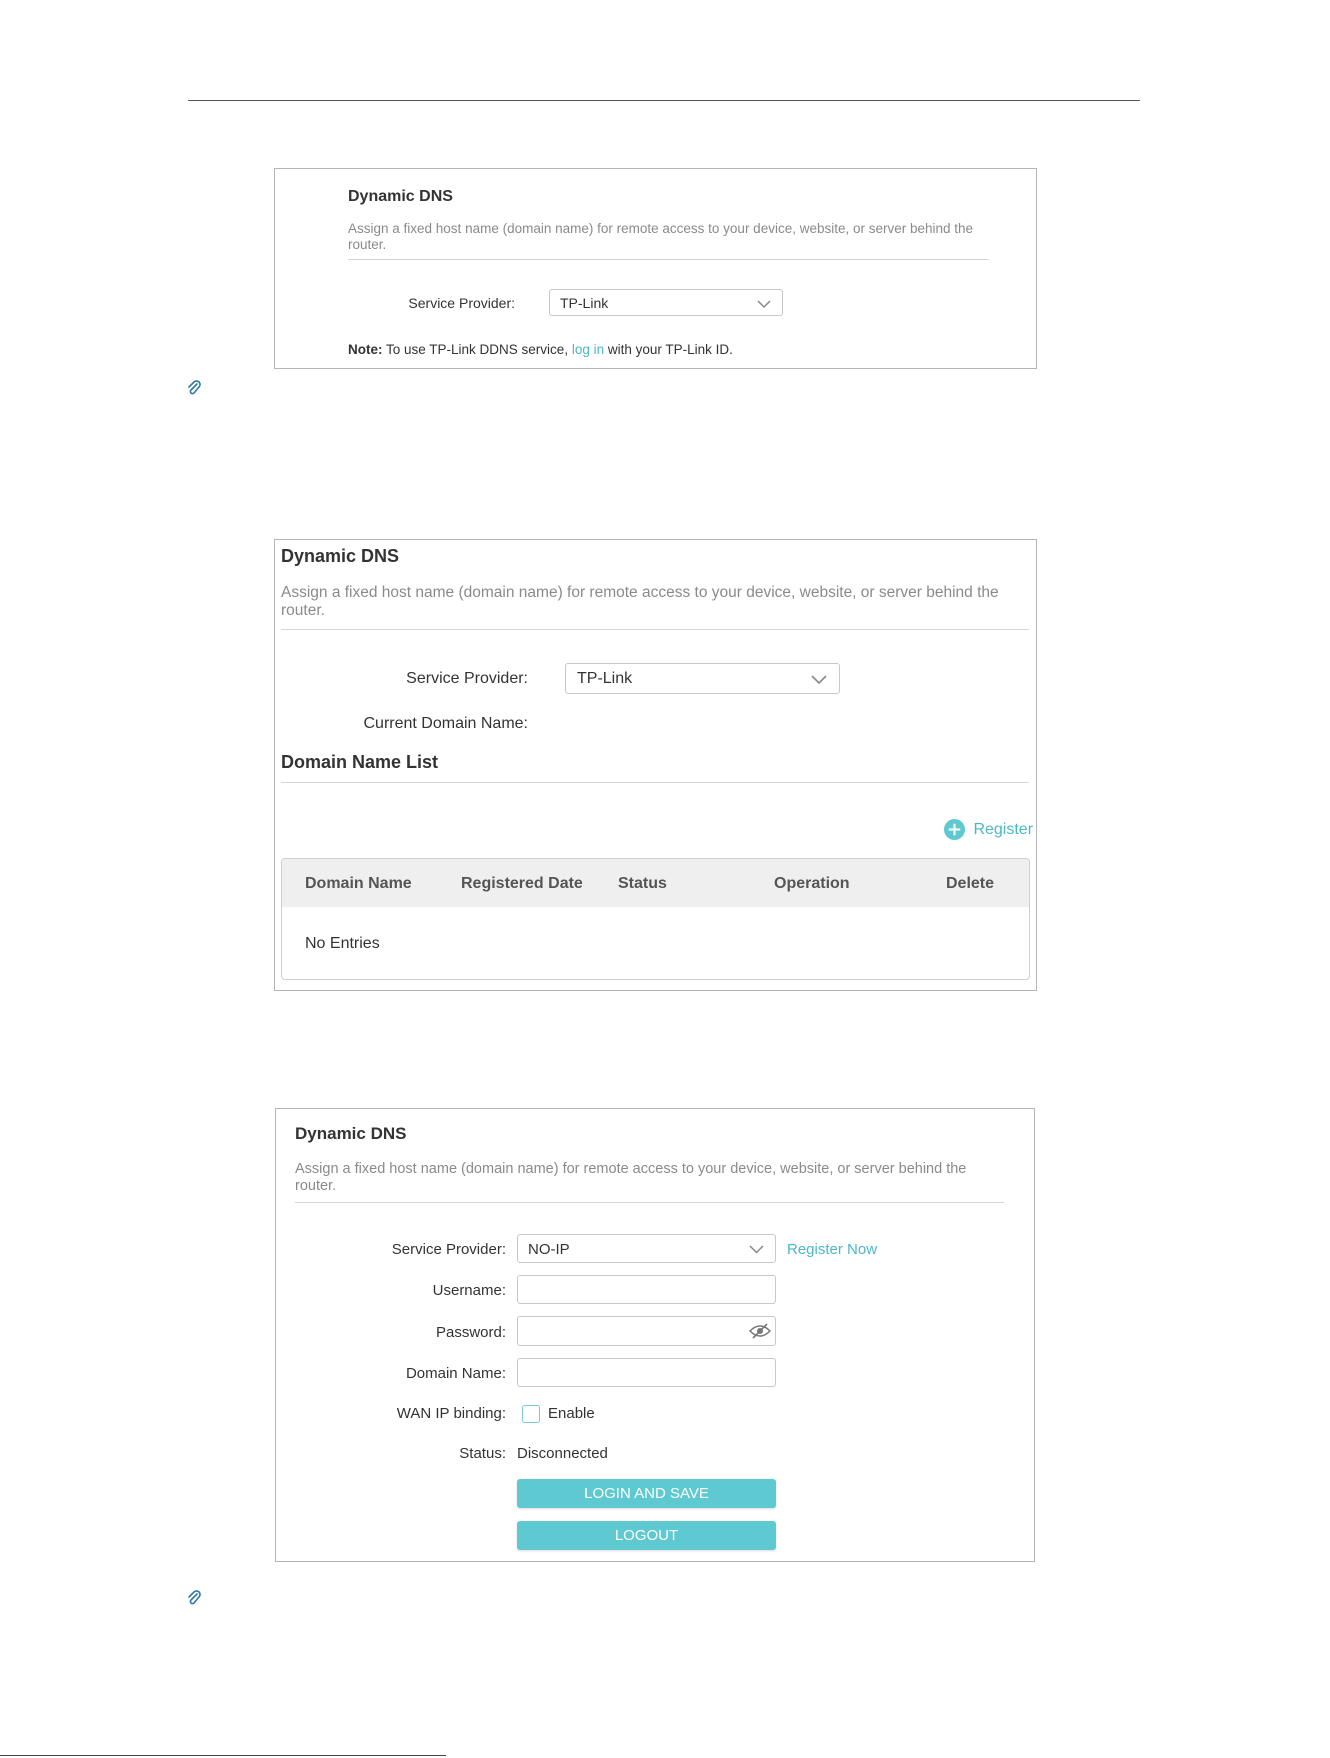 The width and height of the screenshot is (1330, 1758). I want to click on domain-list-title: Domain Name List, so click(360, 762).